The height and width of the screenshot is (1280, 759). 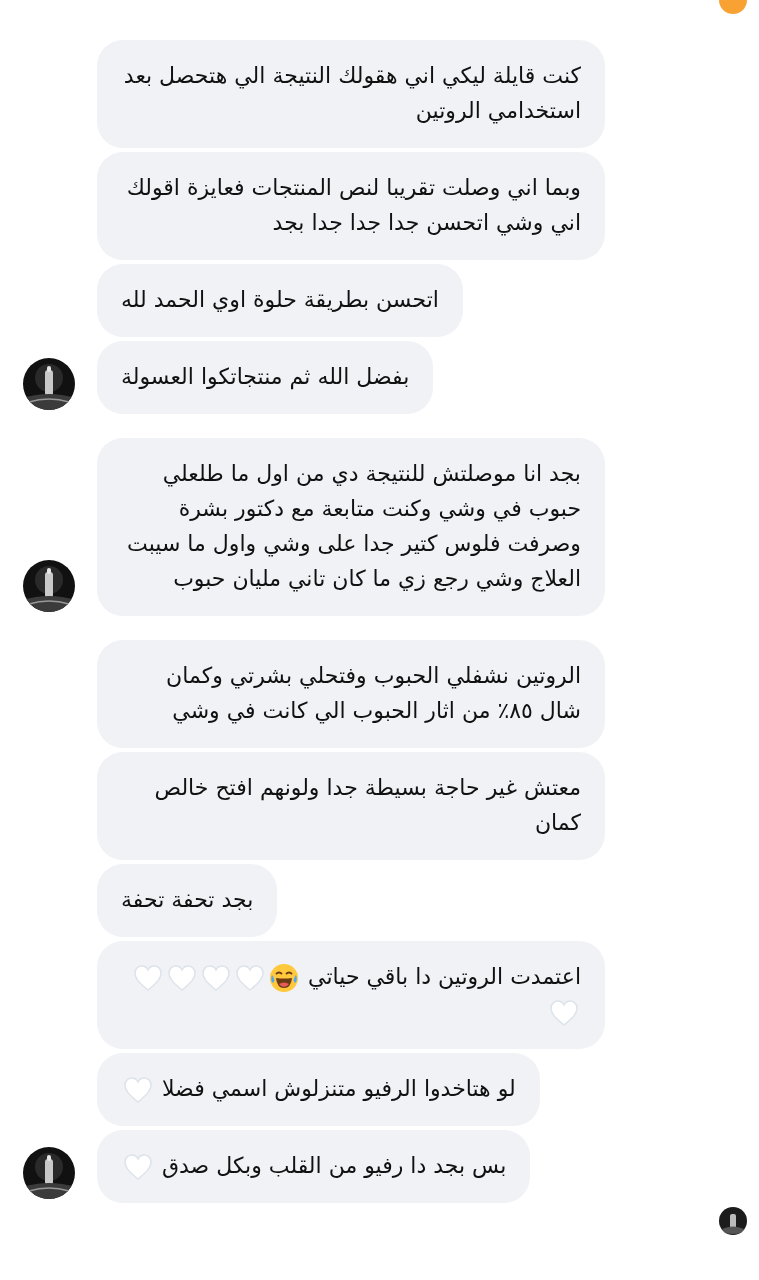 I want to click on avatar-icon, so click(x=733, y=7).